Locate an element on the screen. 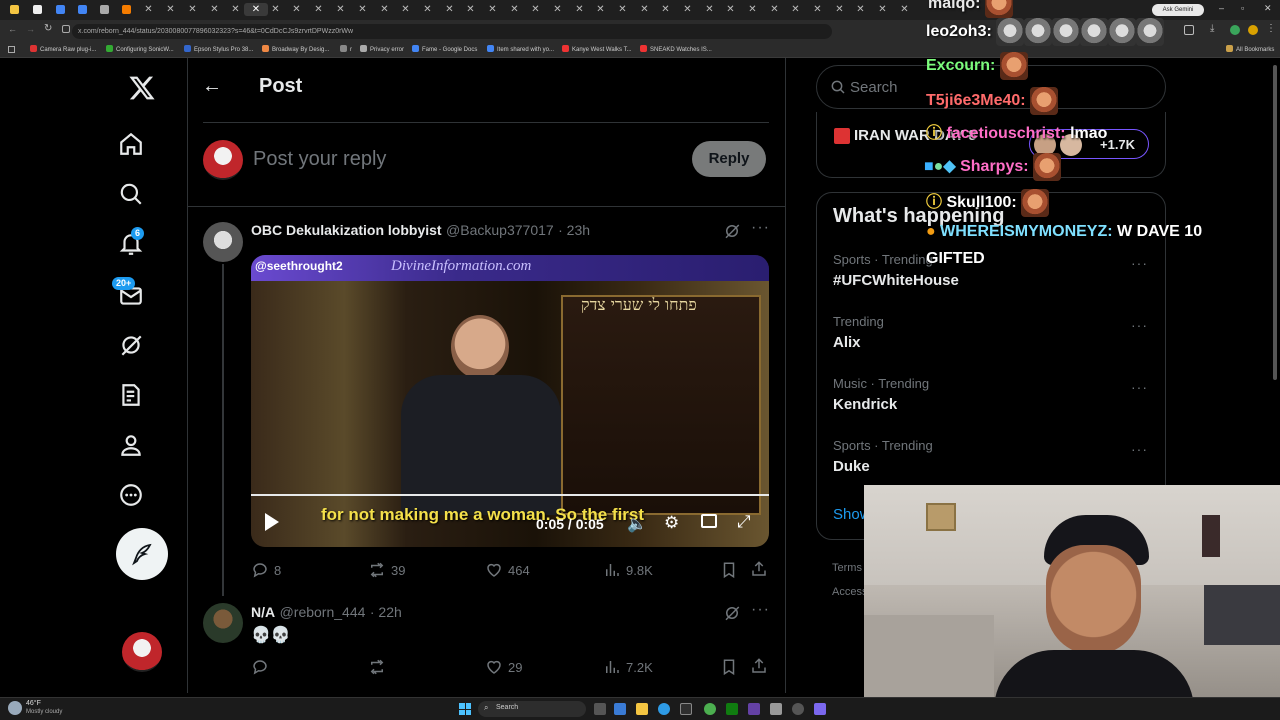 This screenshot has height=720, width=1280. post-author-handle: @Backup377017 is located at coordinates (500, 230).